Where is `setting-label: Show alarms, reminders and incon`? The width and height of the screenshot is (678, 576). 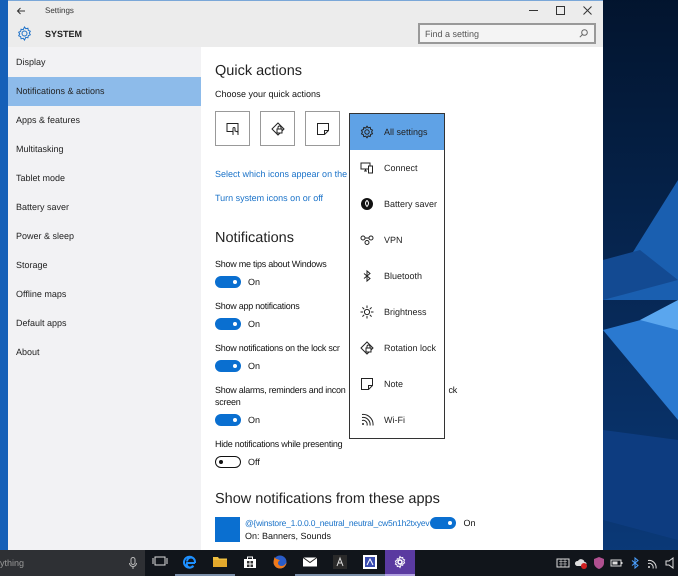
setting-label: Show alarms, reminders and incon is located at coordinates (280, 390).